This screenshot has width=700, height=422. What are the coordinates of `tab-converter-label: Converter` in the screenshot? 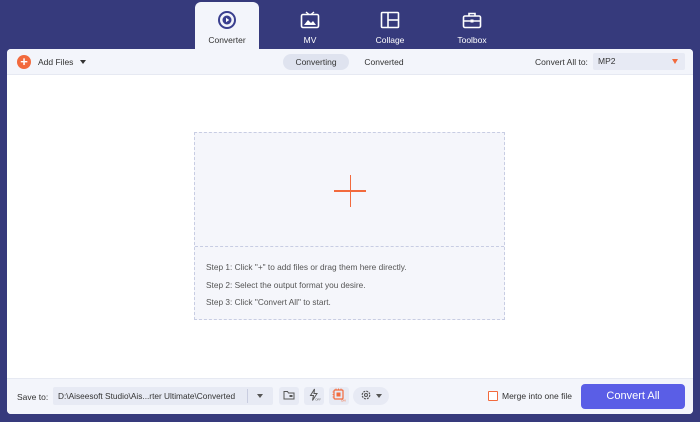 It's located at (227, 40).